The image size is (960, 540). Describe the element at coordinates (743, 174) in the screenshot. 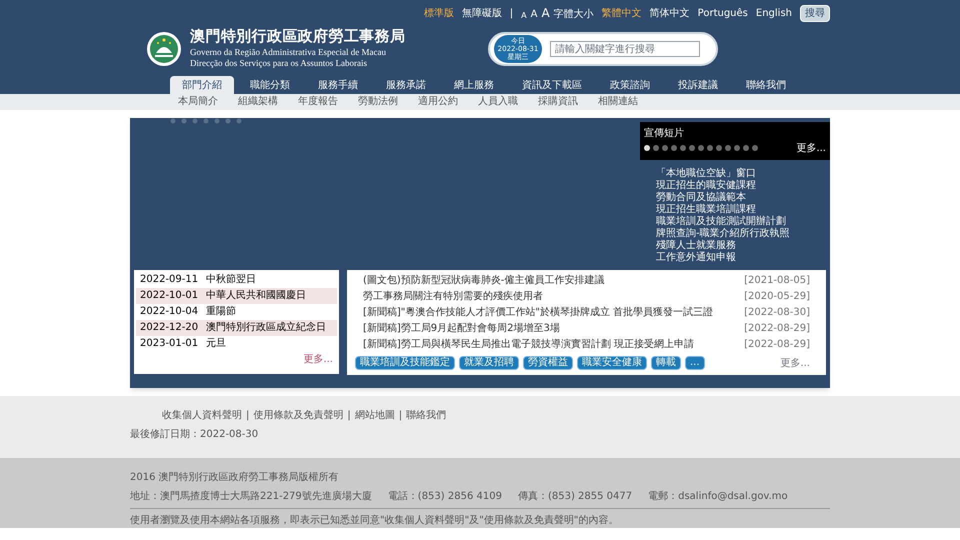

I see `quick-link: 「本地職位空缺」窗口` at that location.